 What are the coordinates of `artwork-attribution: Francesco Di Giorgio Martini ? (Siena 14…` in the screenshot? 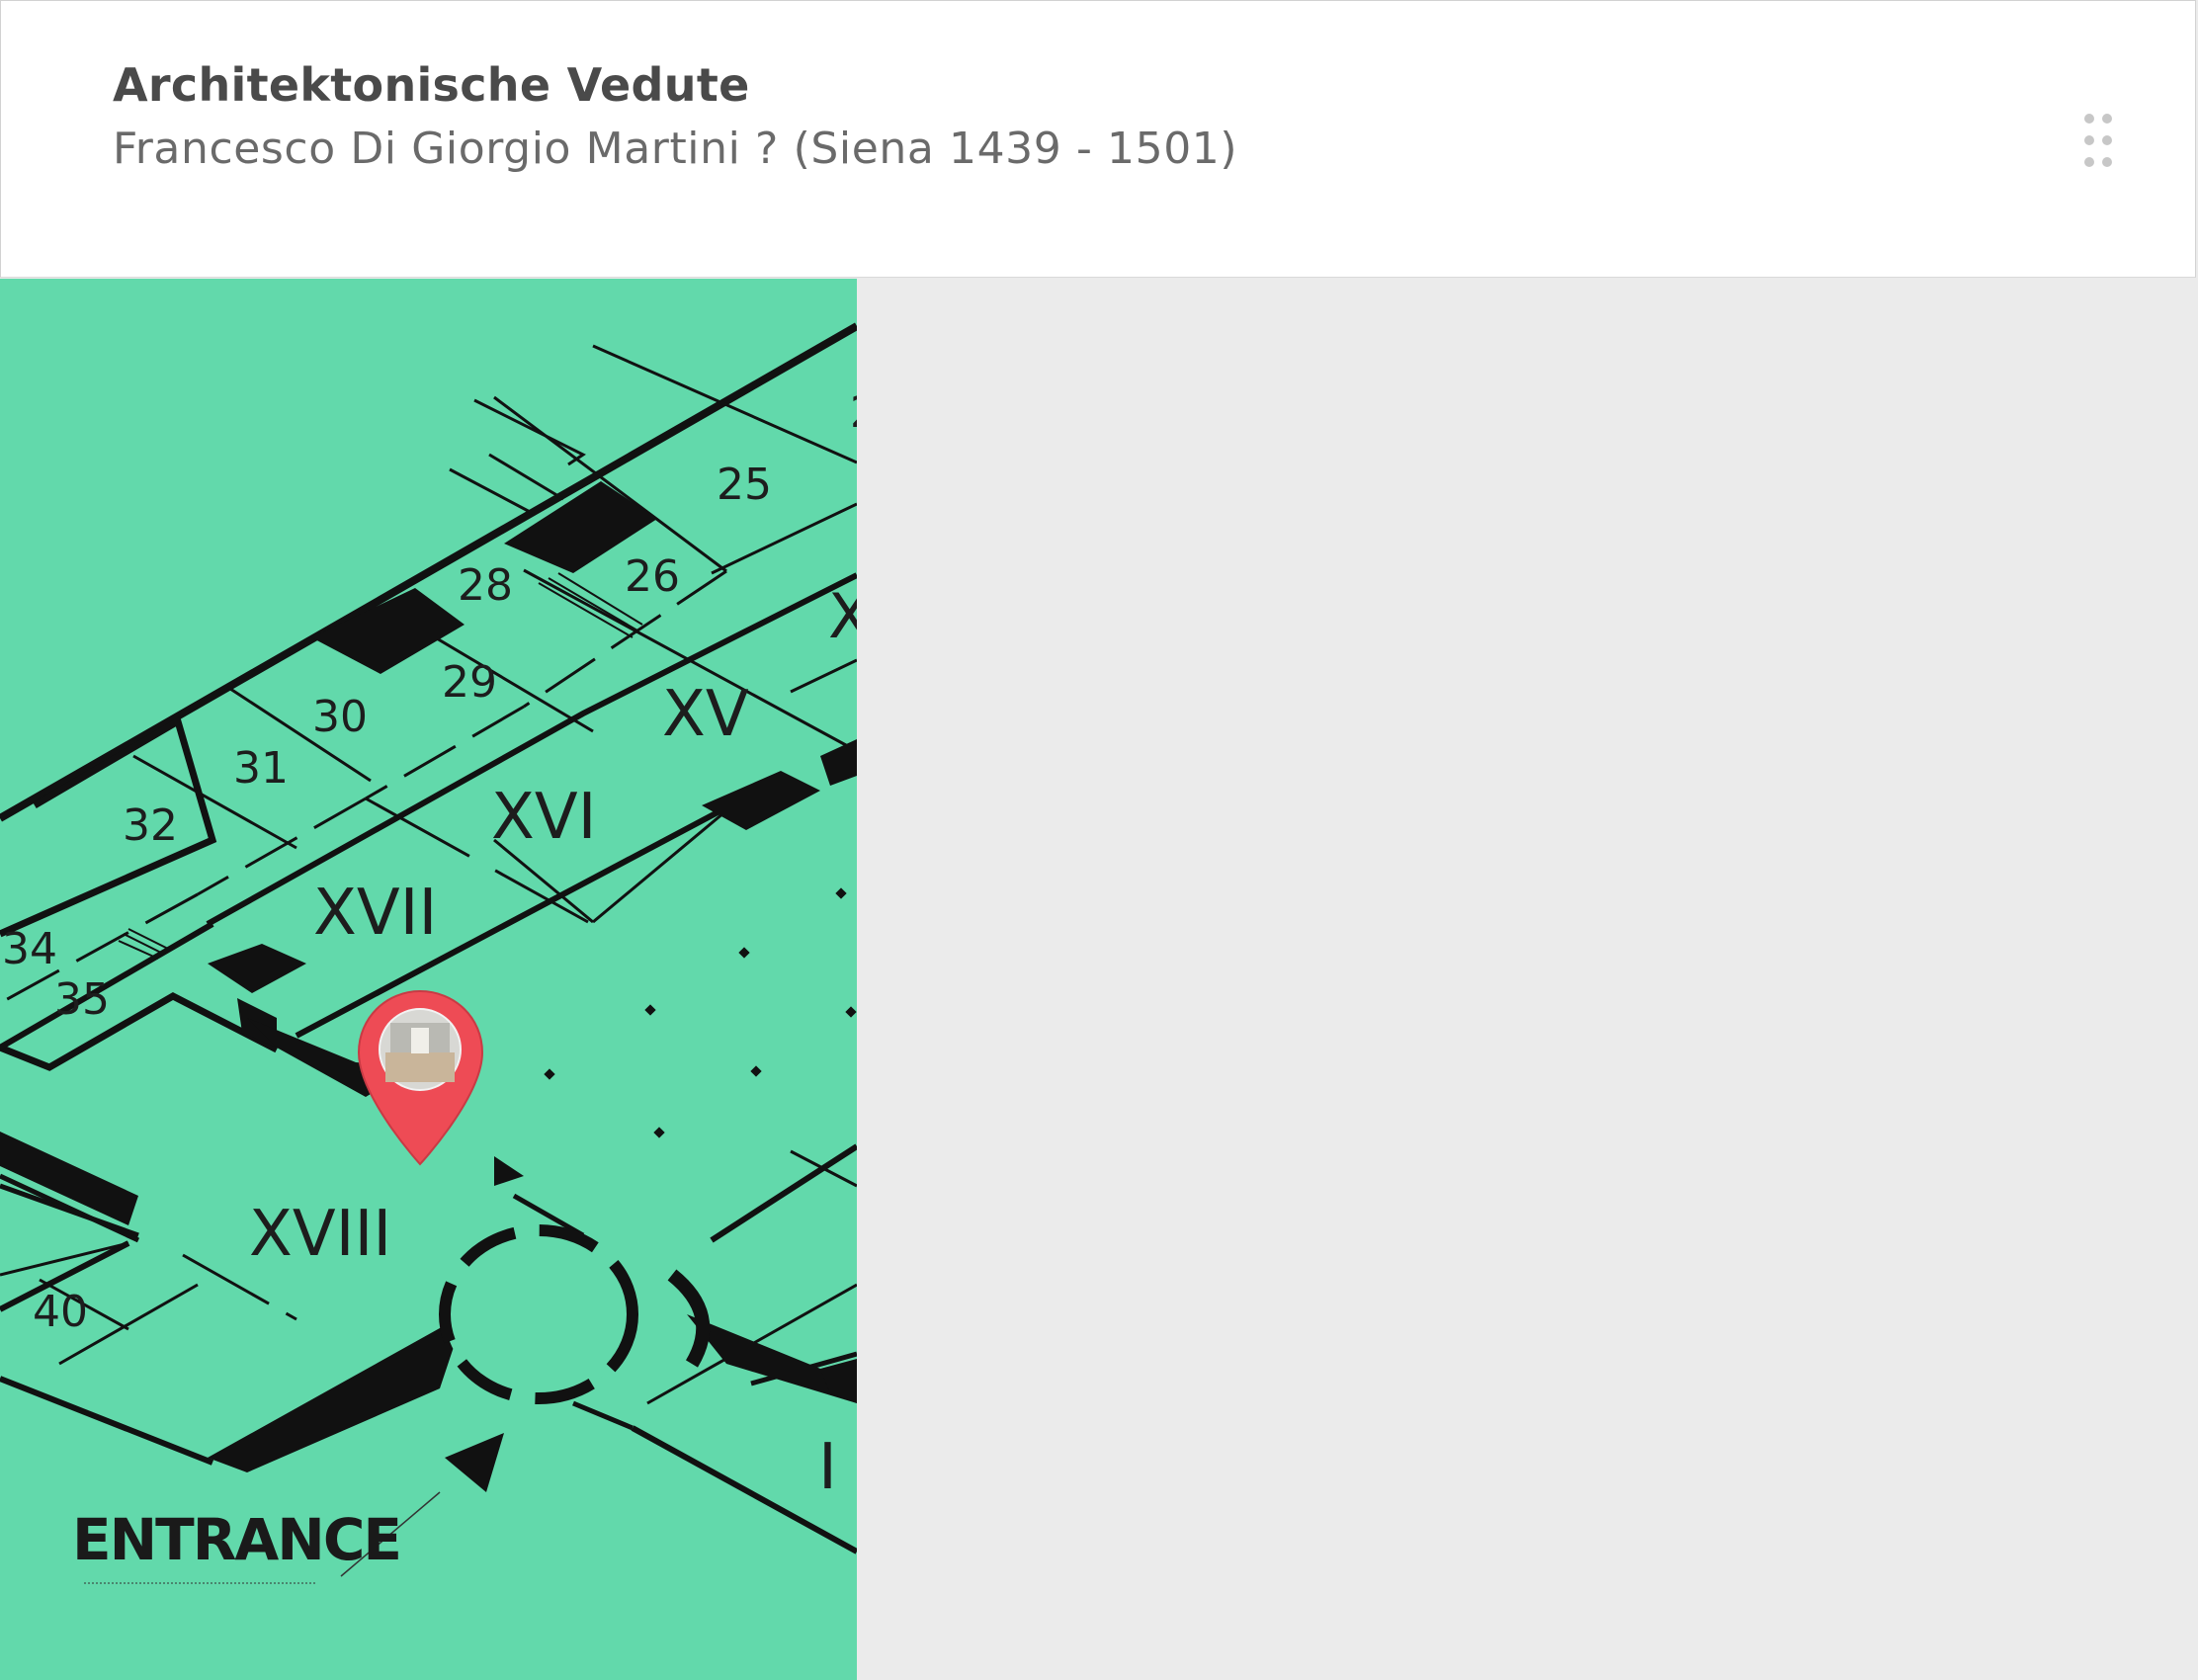 It's located at (675, 149).